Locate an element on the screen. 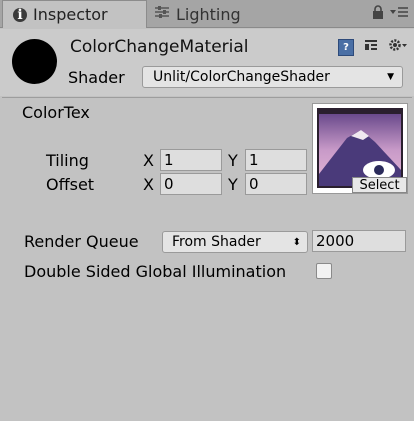  texture-thumbnail is located at coordinates (360, 148).